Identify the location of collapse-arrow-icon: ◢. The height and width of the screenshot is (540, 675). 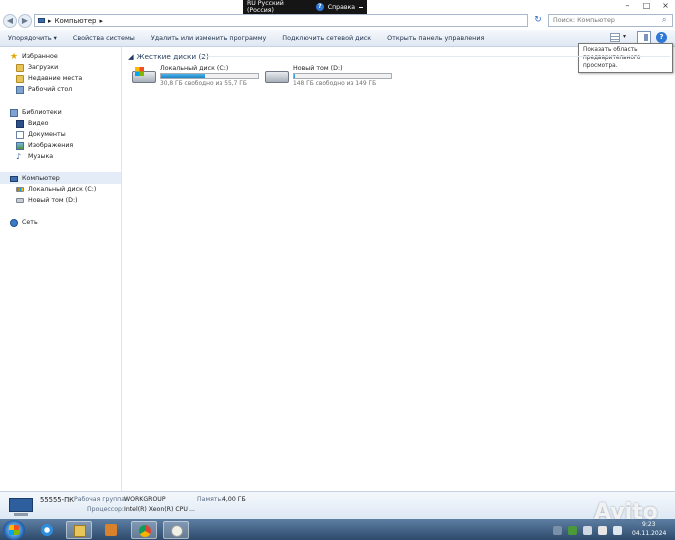
(131, 56).